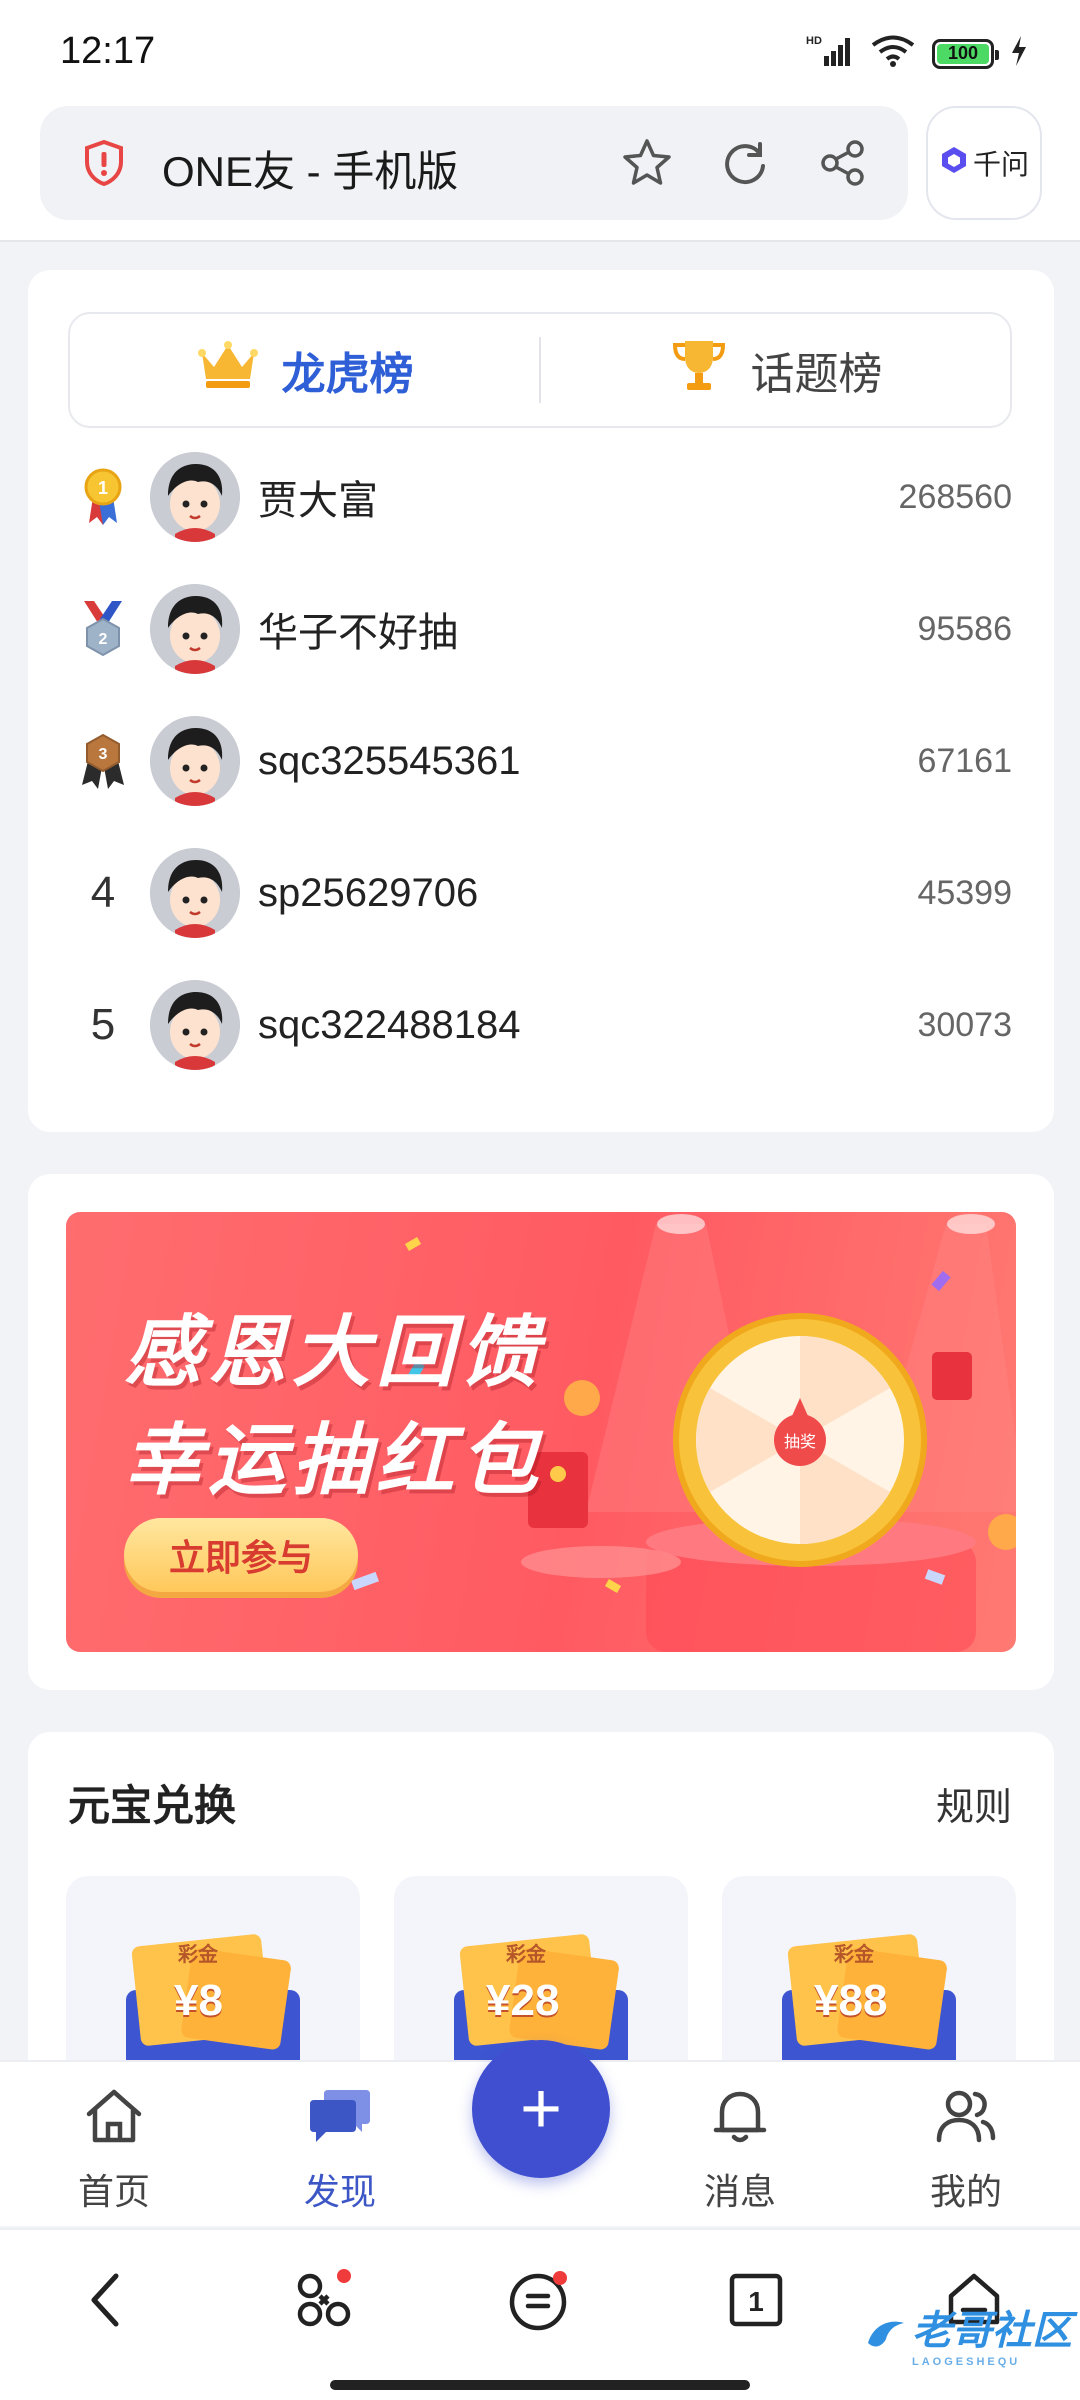  I want to click on tab-label: 龙虎榜, so click(347, 374).